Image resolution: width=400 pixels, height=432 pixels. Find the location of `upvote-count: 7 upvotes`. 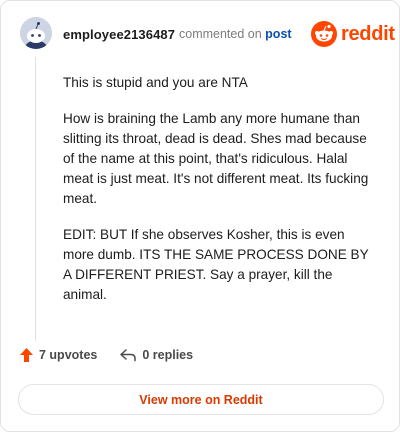

upvote-count: 7 upvotes is located at coordinates (68, 355).